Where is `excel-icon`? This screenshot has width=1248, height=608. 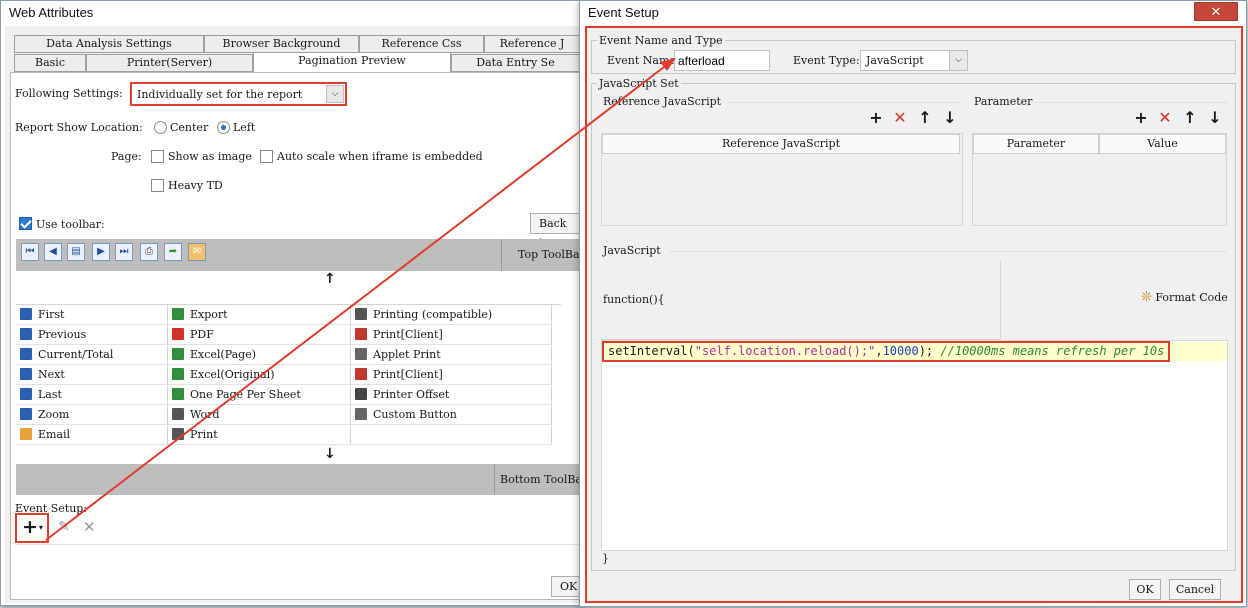
excel-icon is located at coordinates (178, 374).